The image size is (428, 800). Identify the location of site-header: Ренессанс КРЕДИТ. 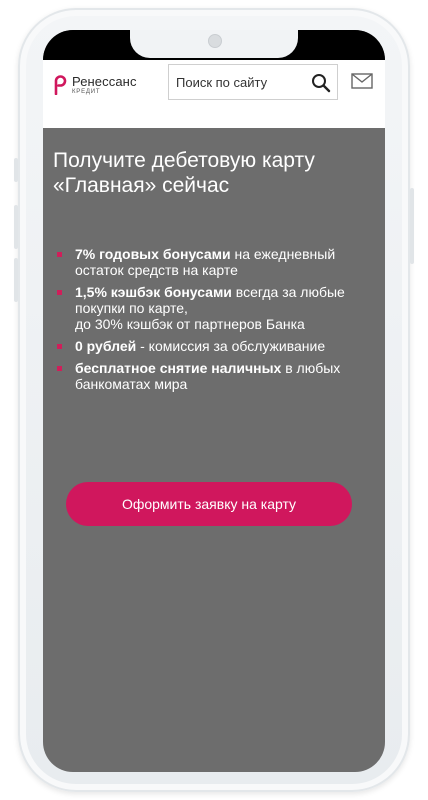
(214, 94).